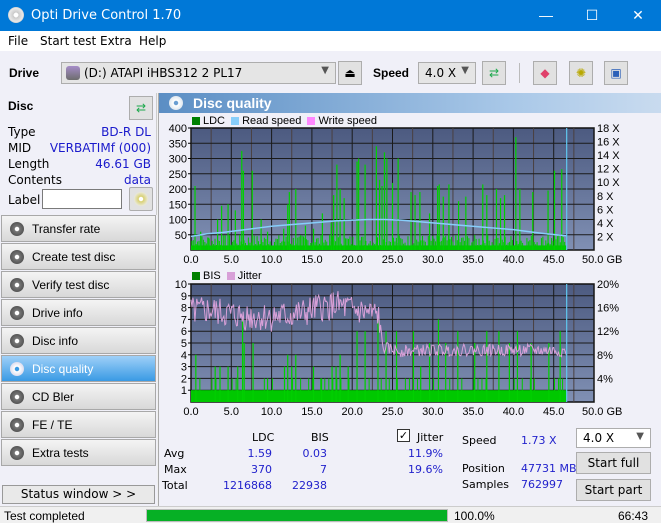 The height and width of the screenshot is (523, 661). I want to click on disc-key: Contents, so click(35, 180).